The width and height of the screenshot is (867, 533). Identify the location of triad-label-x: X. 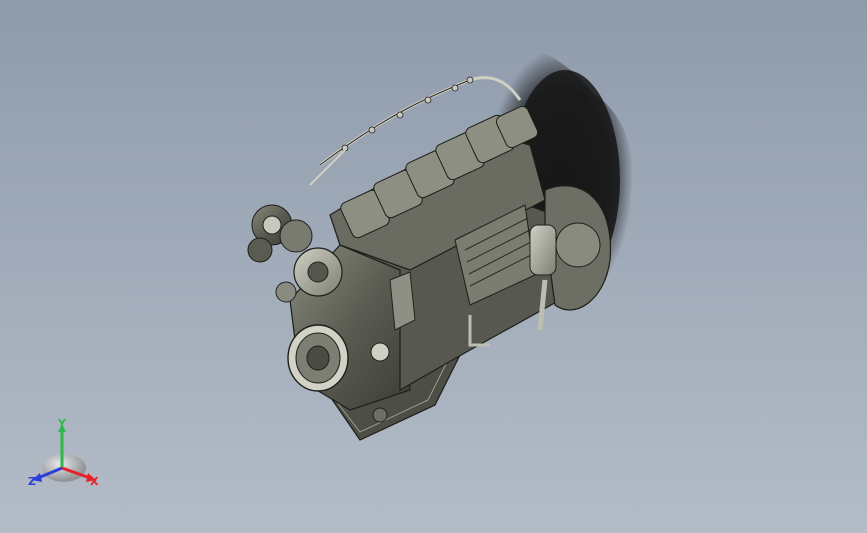
(94, 481).